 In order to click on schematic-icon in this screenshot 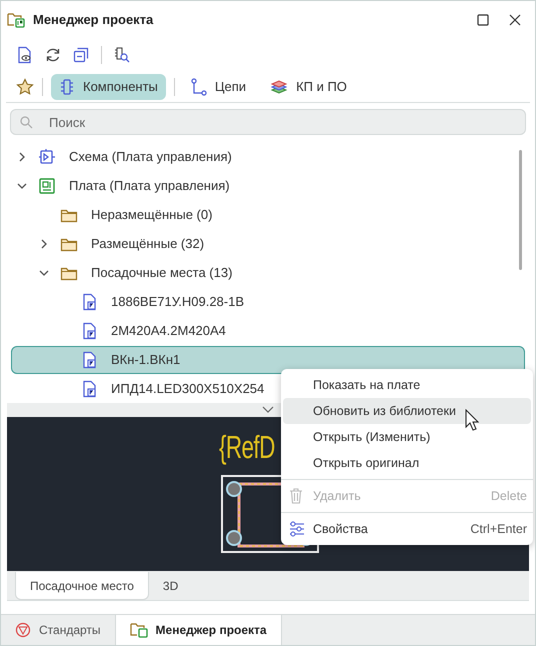, I will do `click(47, 157)`.